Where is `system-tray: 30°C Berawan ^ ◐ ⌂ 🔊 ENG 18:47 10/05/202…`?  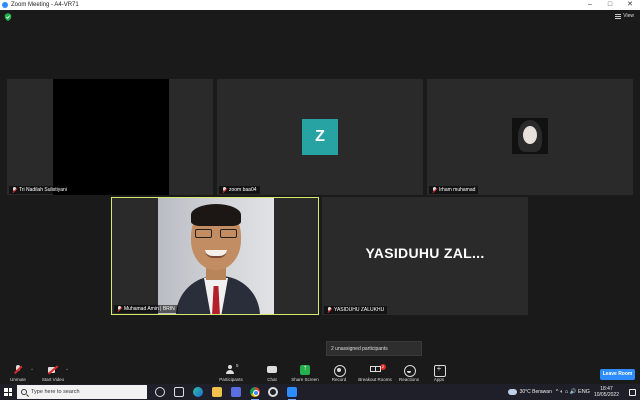
system-tray: 30°C Berawan ^ ◐ ⌂ 🔊 ENG 18:47 10/05/202… is located at coordinates (573, 392).